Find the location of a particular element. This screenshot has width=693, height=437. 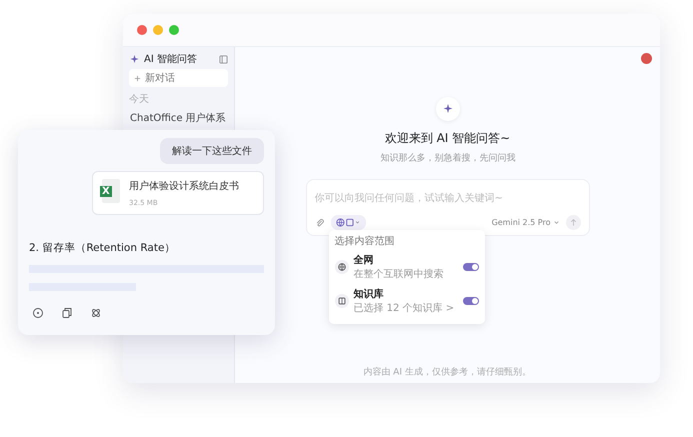

scope-button is located at coordinates (348, 222).